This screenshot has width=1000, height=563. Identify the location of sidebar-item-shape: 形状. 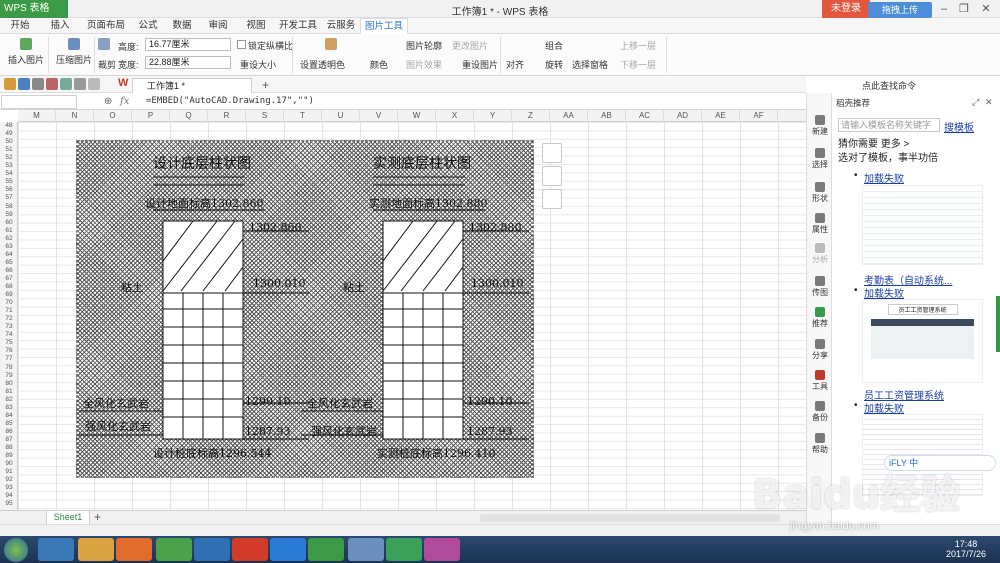
(820, 193).